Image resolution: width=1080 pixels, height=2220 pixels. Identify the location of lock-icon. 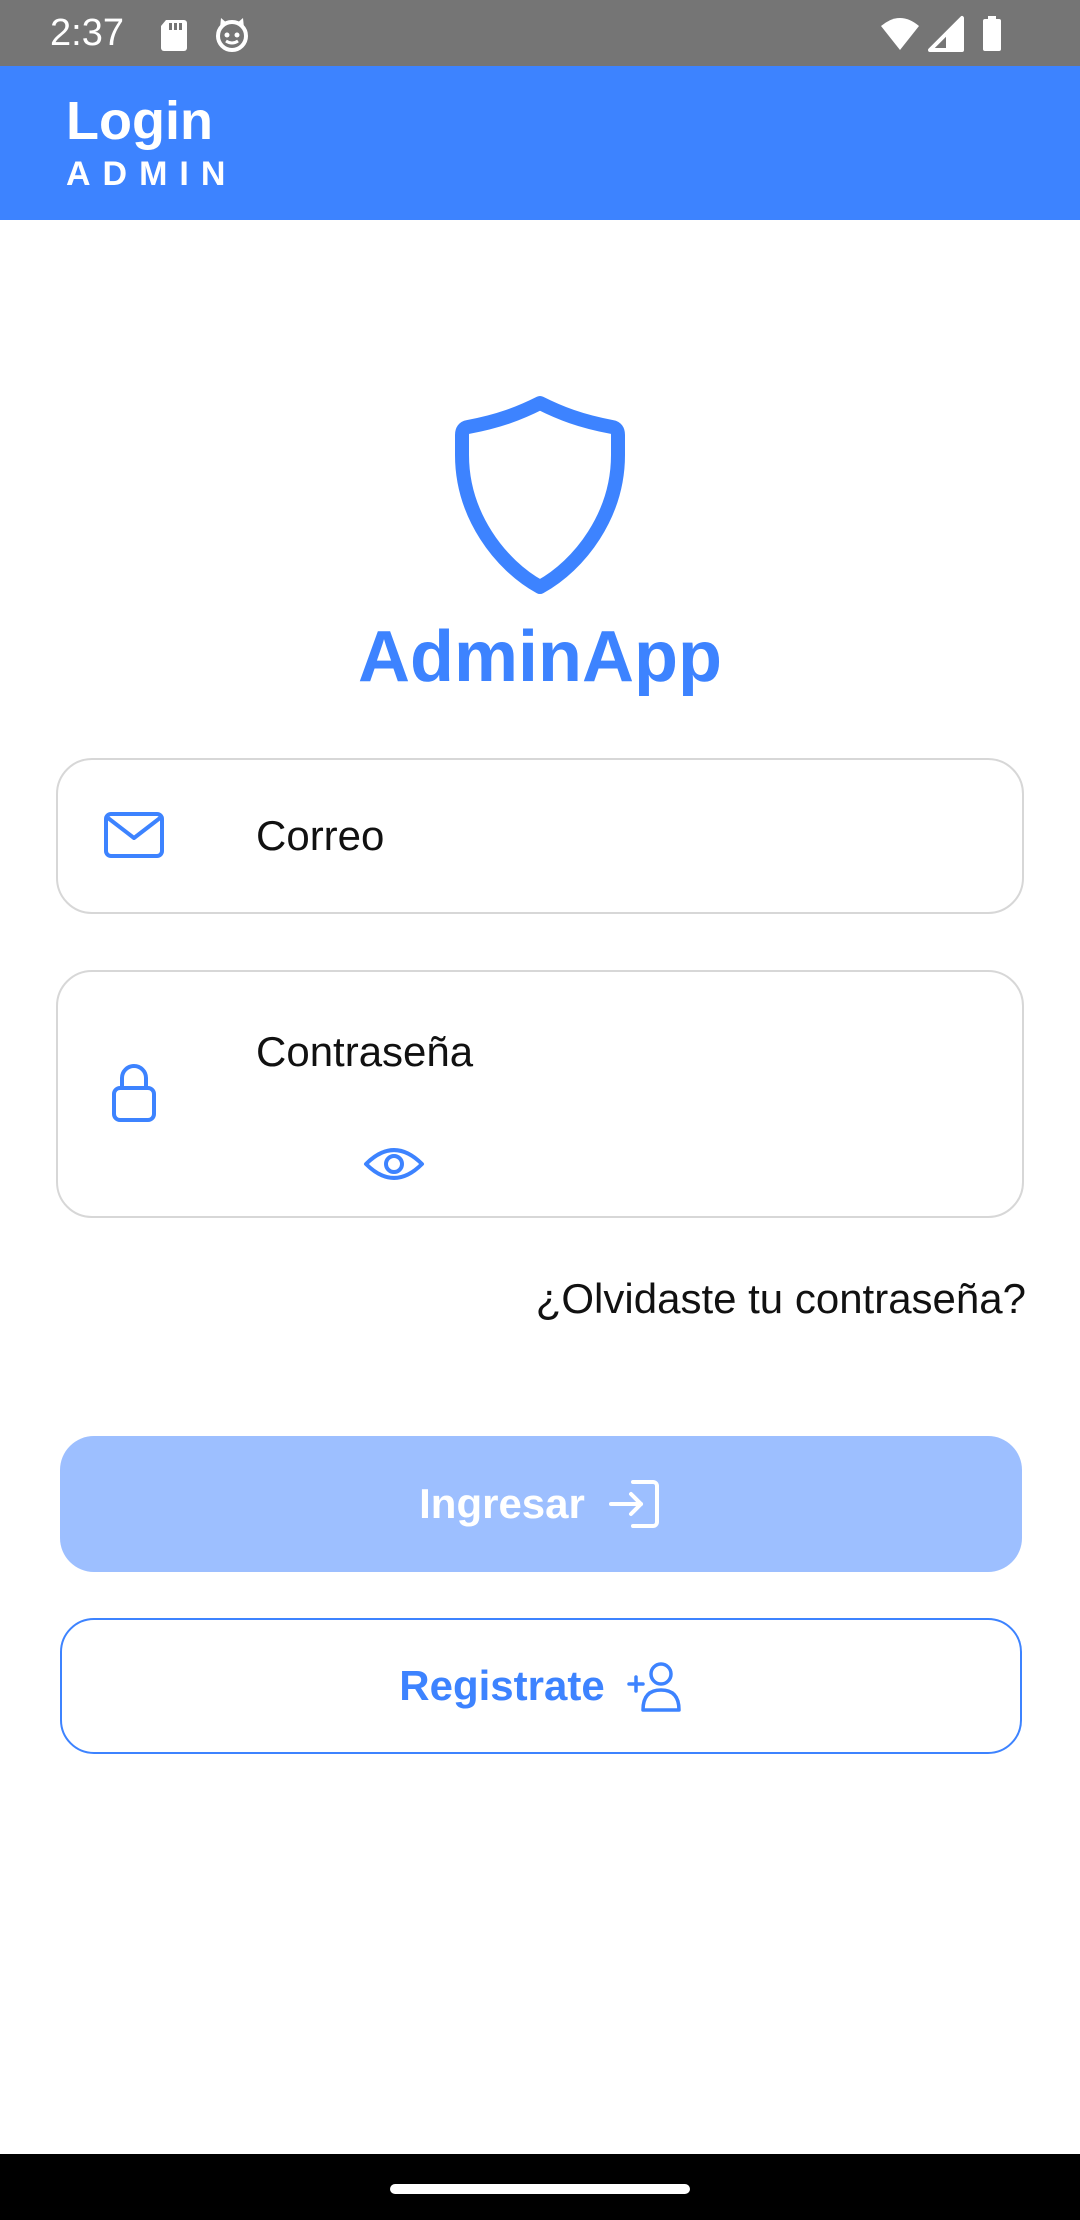
(134, 1093).